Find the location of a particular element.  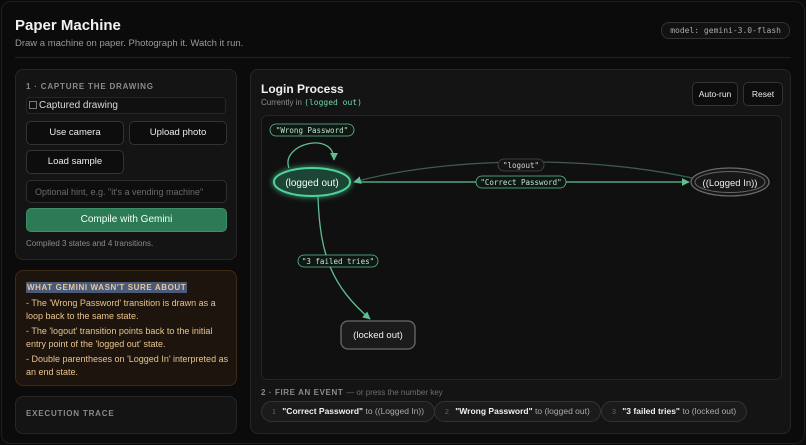

event-key-number: 3 is located at coordinates (614, 412).